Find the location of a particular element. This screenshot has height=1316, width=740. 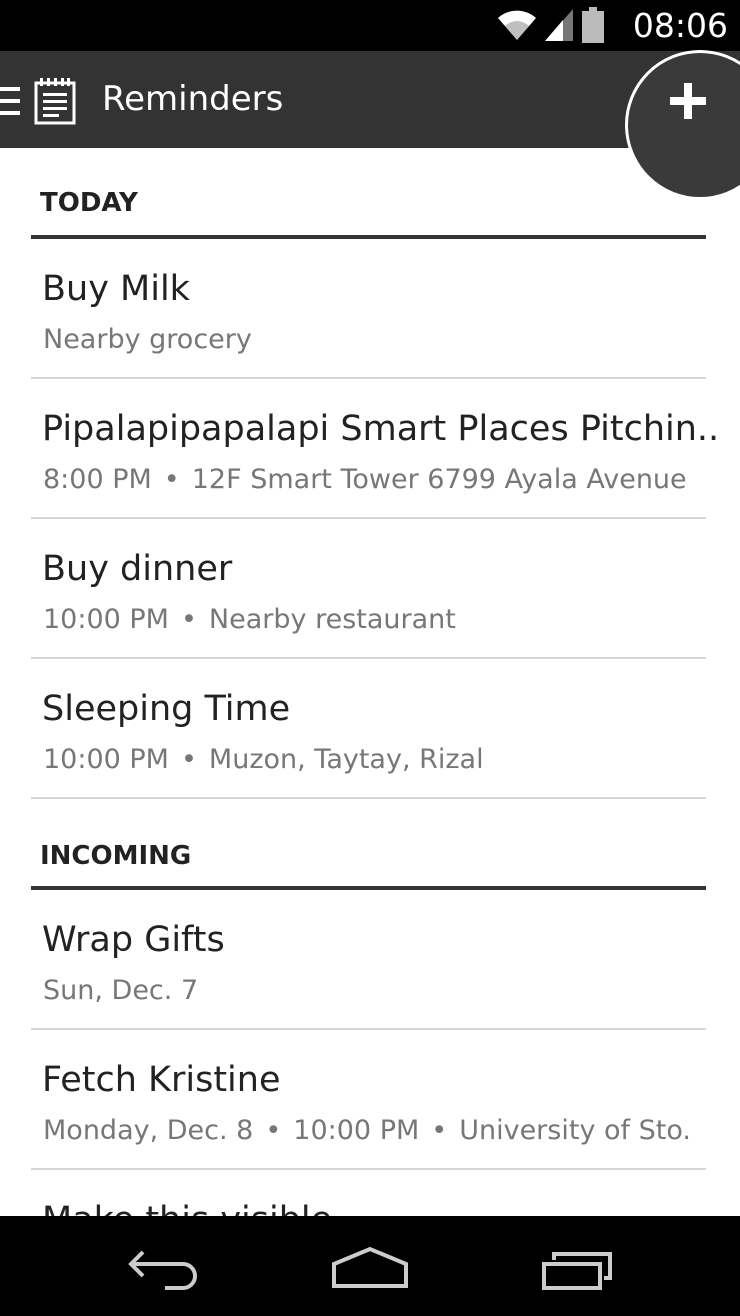

wifi-icon is located at coordinates (517, 25).